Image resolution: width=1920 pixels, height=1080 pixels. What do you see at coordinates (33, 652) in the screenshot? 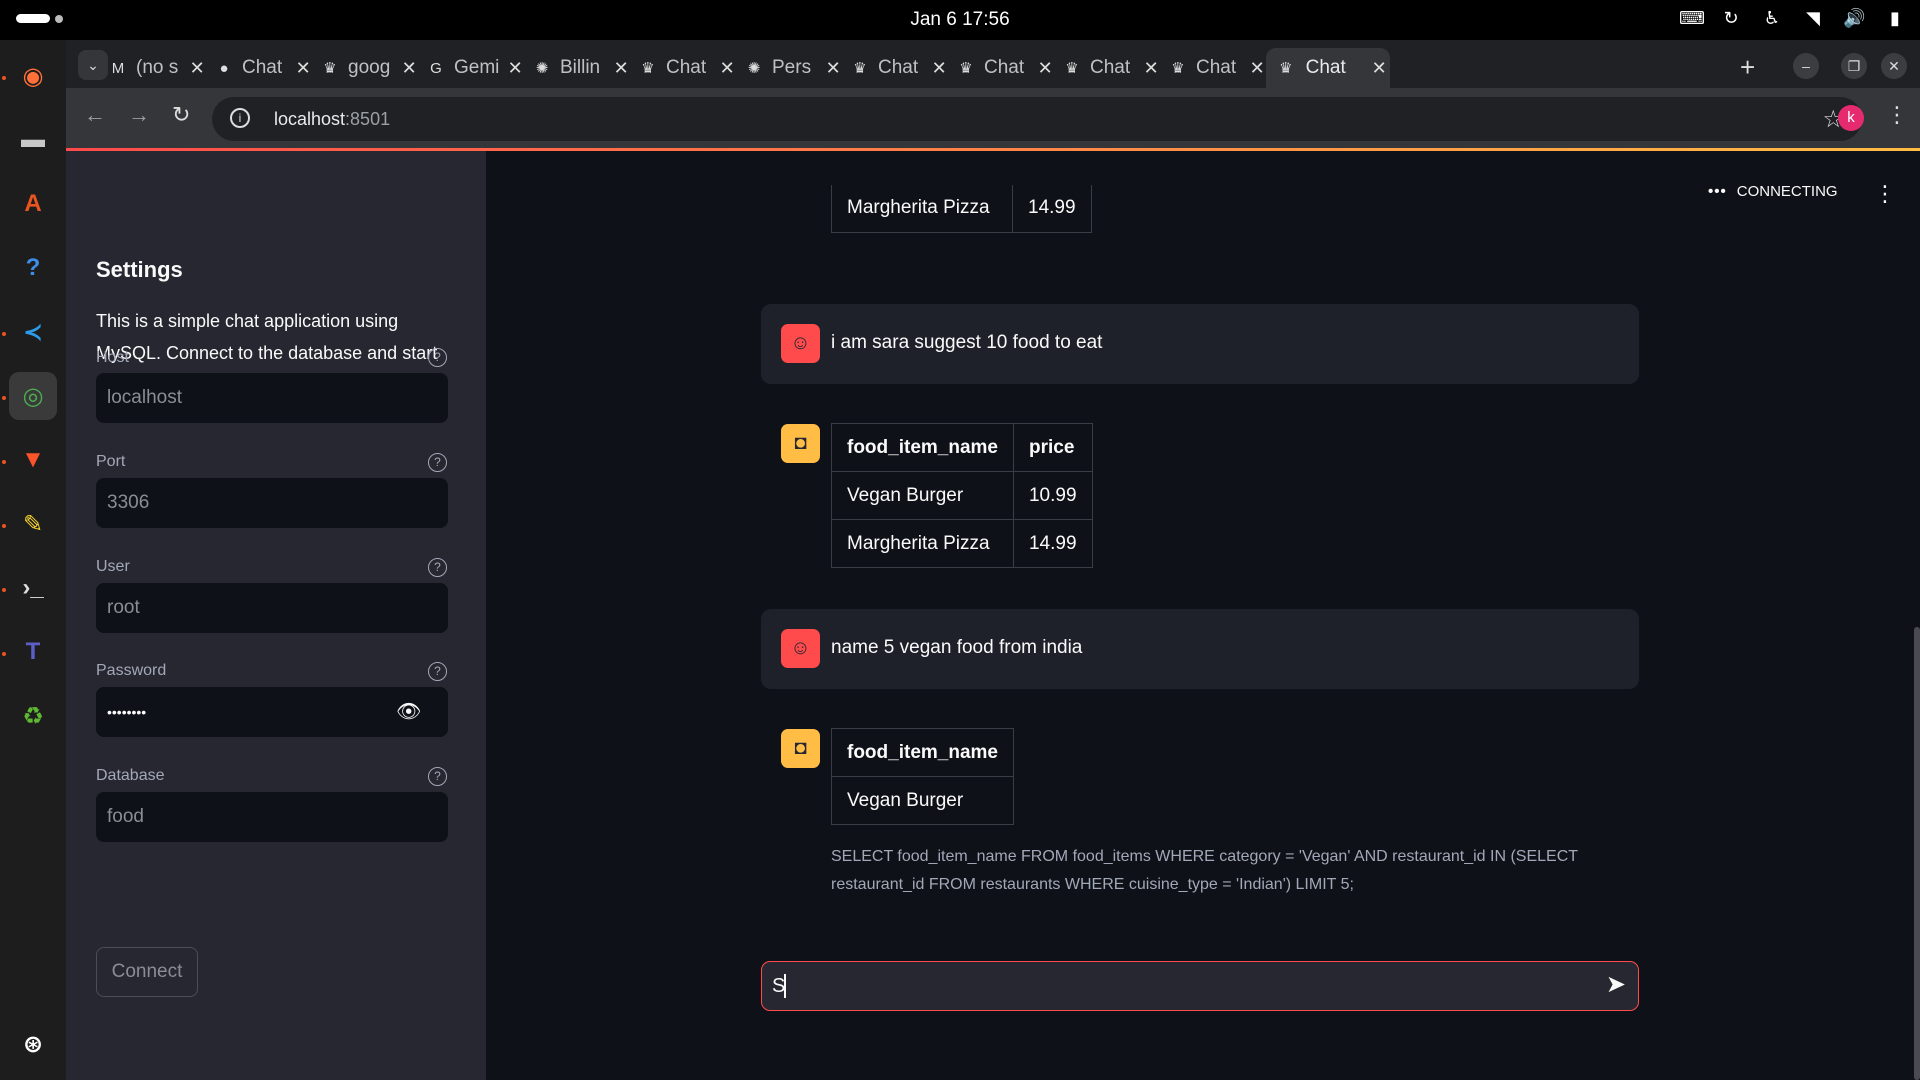
I see `teams-icon: T` at bounding box center [33, 652].